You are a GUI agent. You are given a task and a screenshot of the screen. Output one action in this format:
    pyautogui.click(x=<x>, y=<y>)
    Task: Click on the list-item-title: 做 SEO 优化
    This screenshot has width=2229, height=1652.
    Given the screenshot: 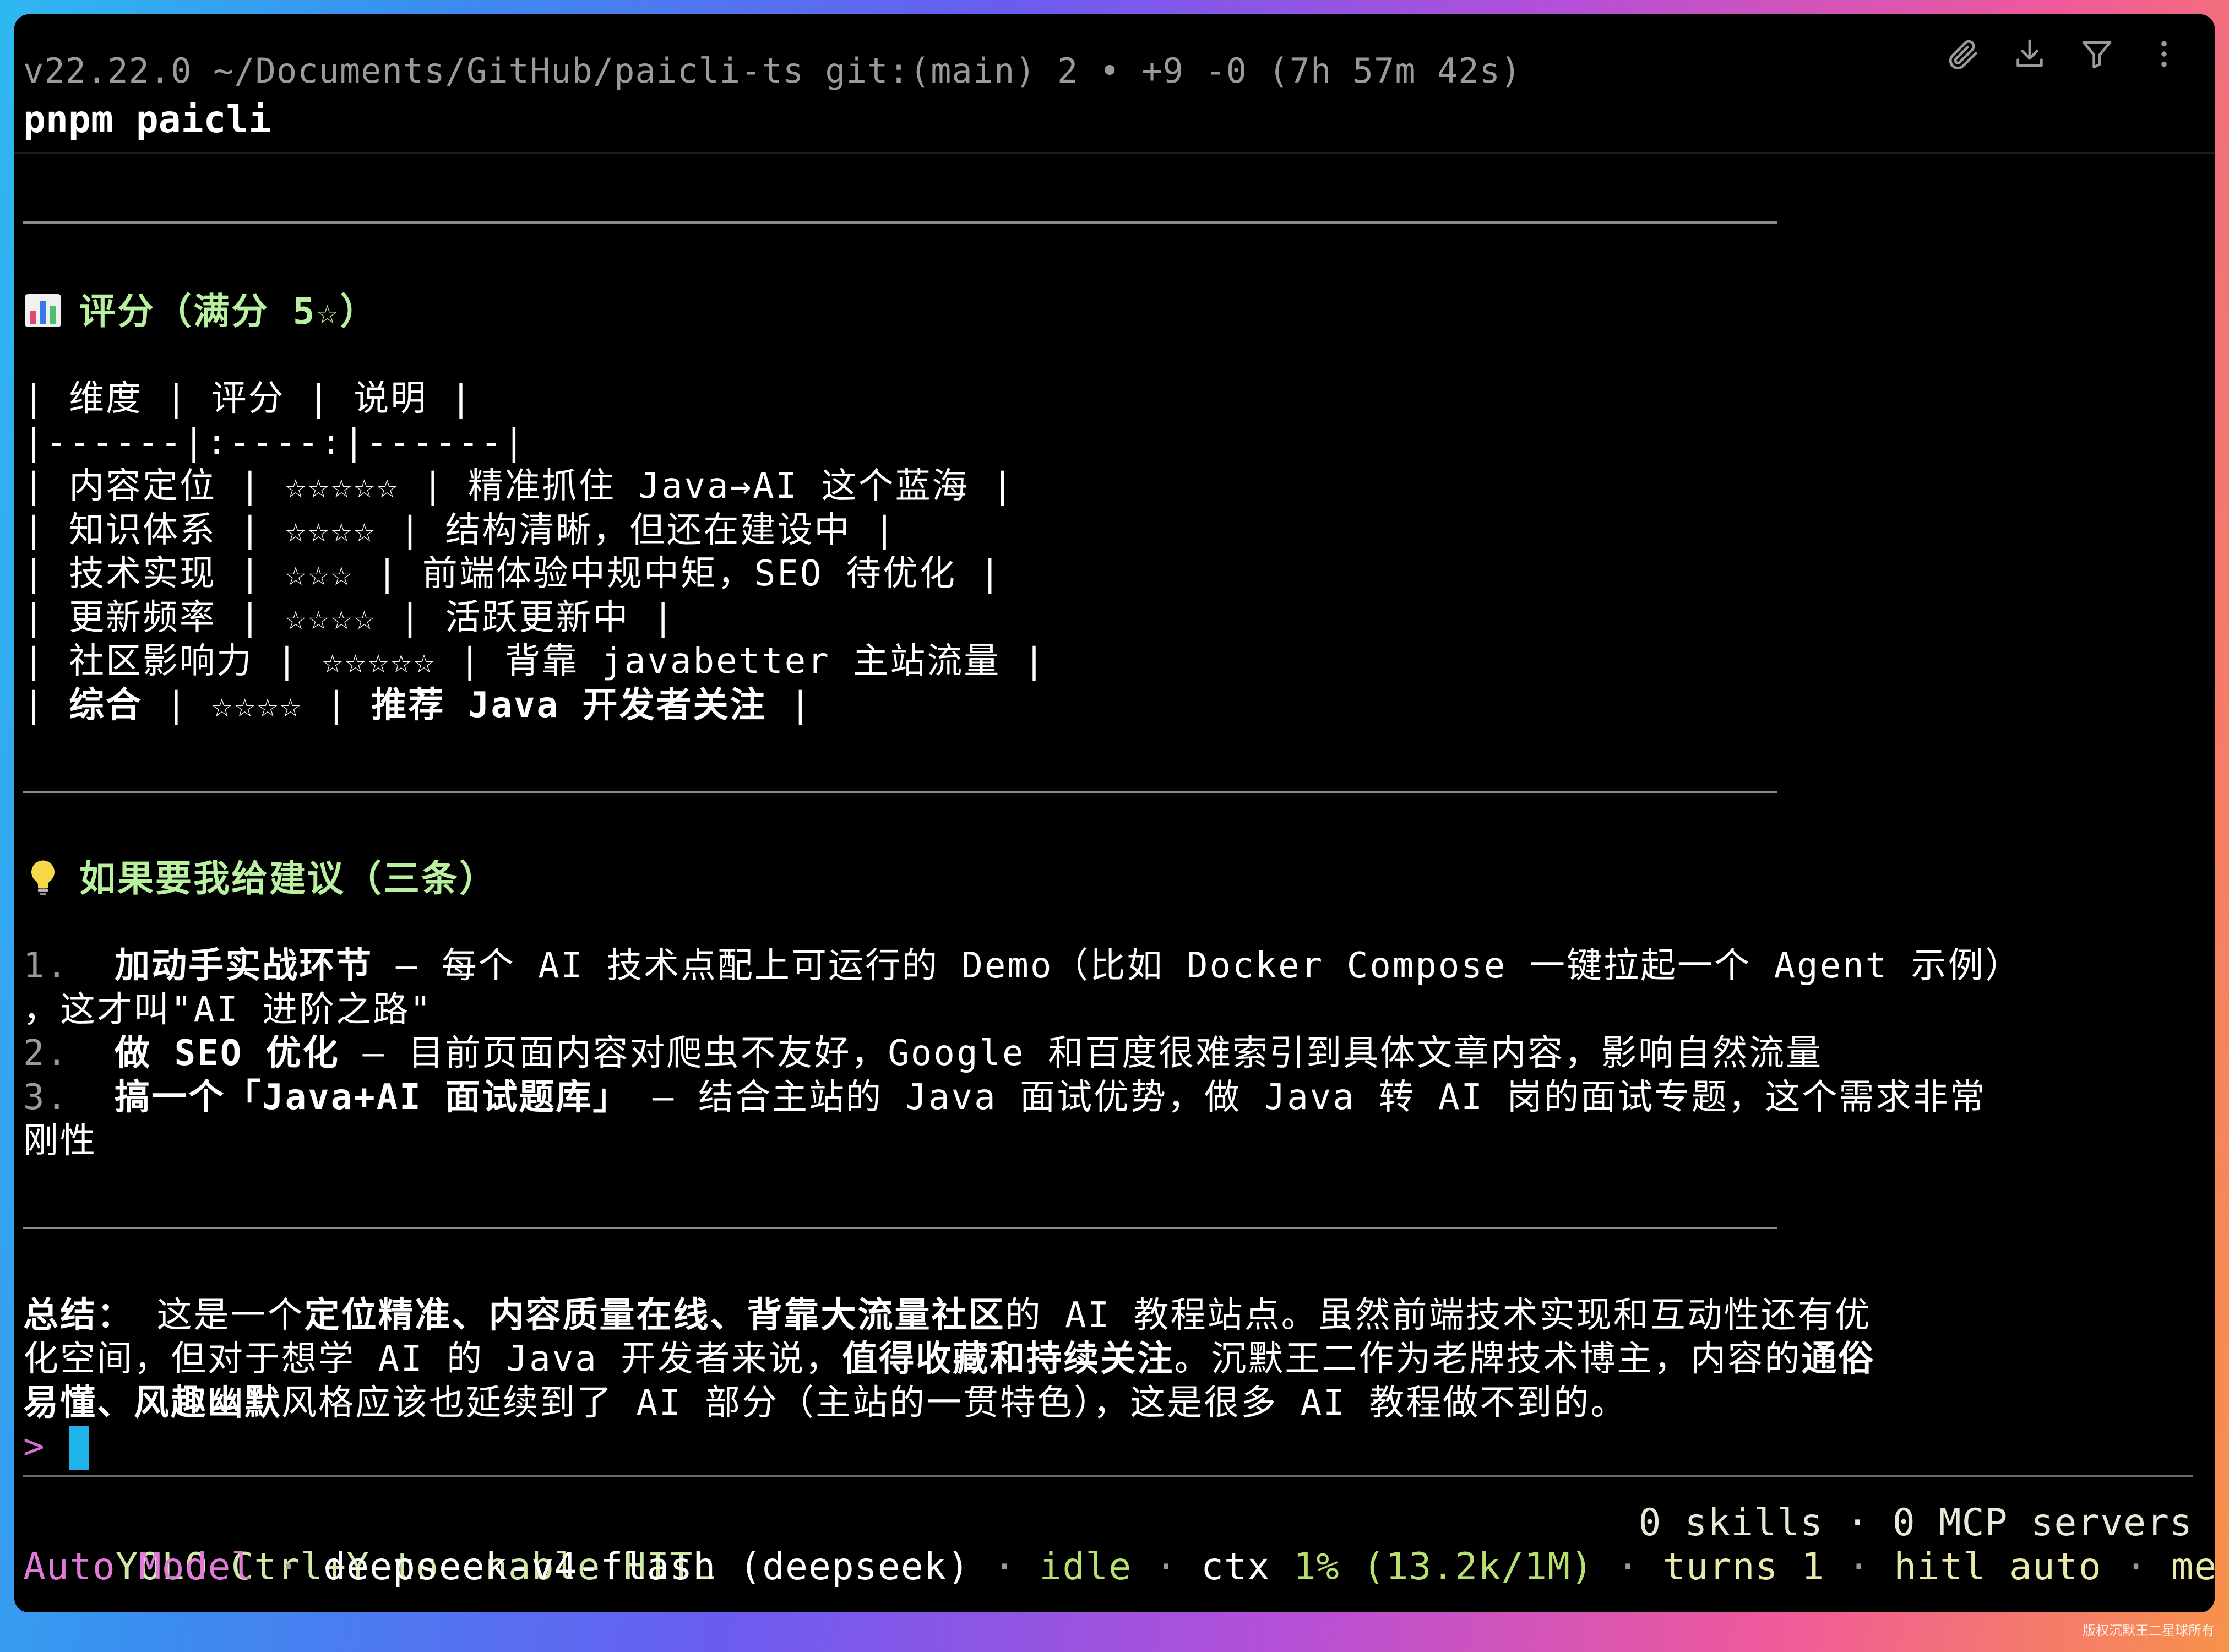 What is the action you would take?
    pyautogui.click(x=227, y=1053)
    